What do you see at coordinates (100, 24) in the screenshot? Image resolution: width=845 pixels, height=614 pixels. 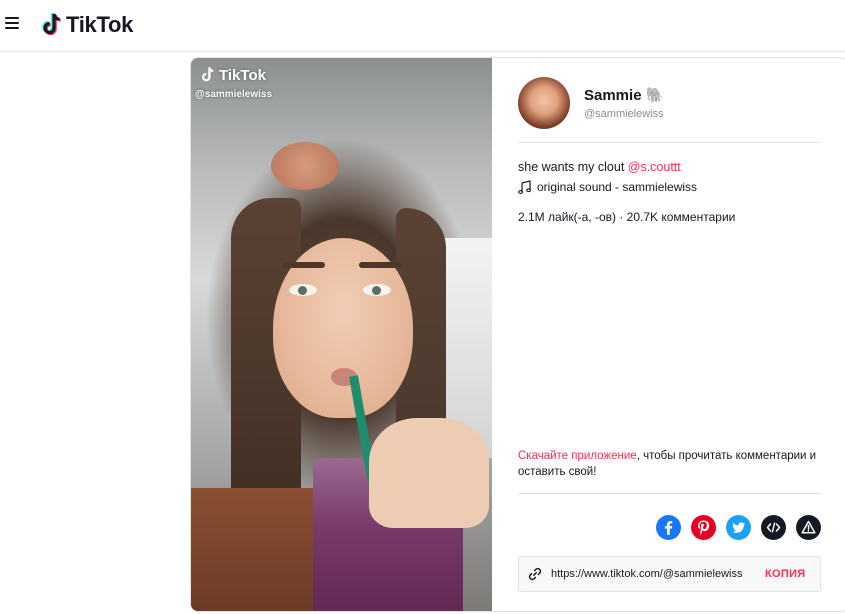 I see `logo-text: TikTok` at bounding box center [100, 24].